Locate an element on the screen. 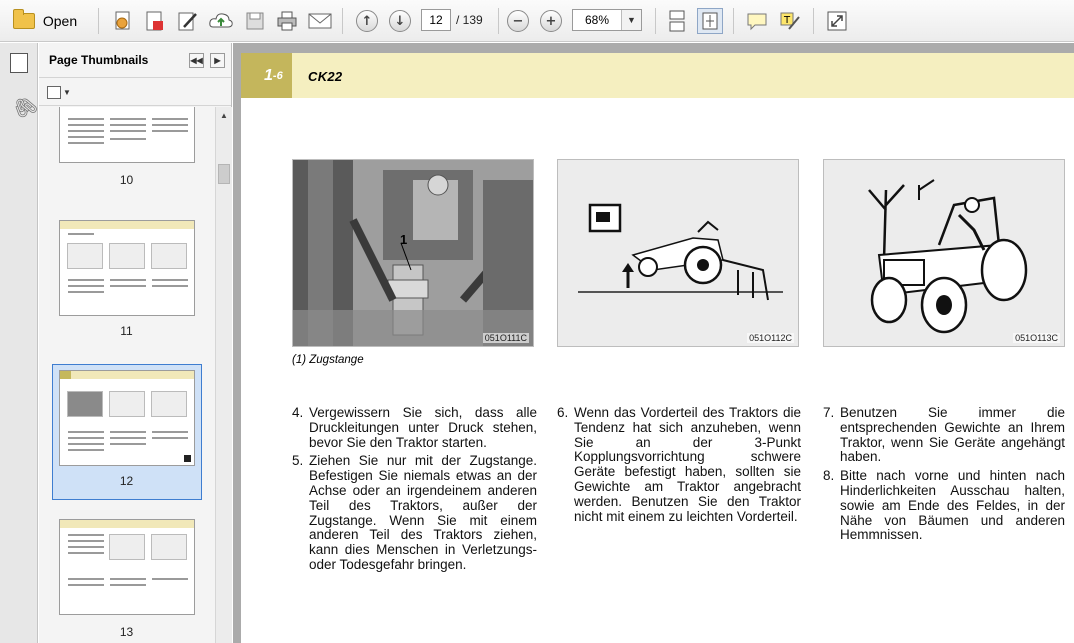  edit-icon is located at coordinates (187, 21).